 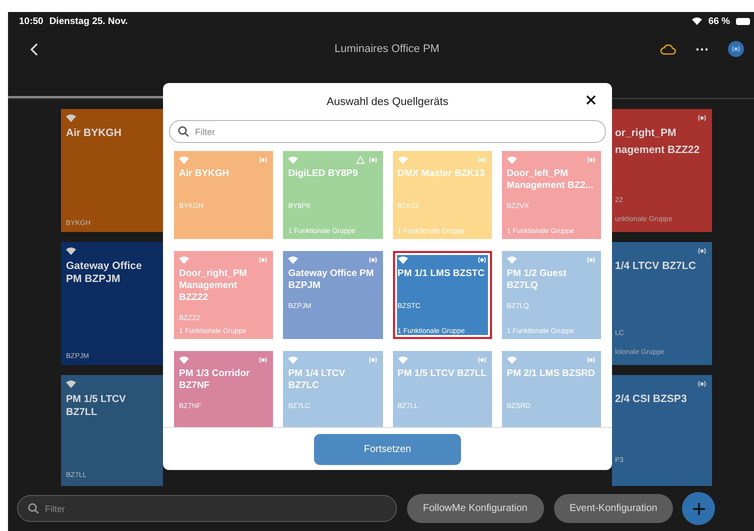 I want to click on tile-title: PM 1/5 LTCV BZ7LL, so click(x=442, y=374).